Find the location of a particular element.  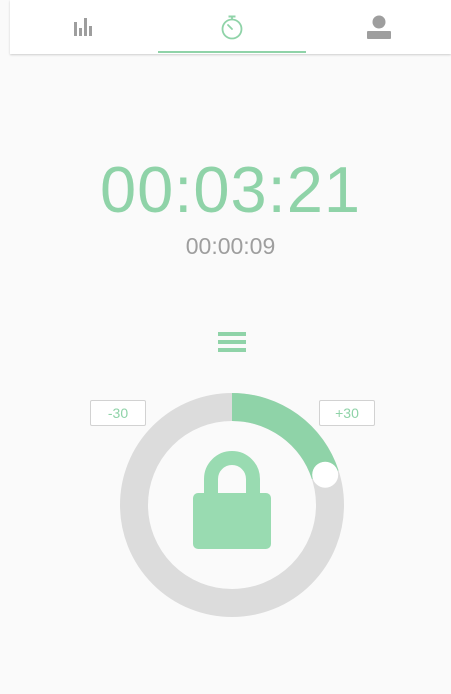

tab-bar is located at coordinates (230, 27).